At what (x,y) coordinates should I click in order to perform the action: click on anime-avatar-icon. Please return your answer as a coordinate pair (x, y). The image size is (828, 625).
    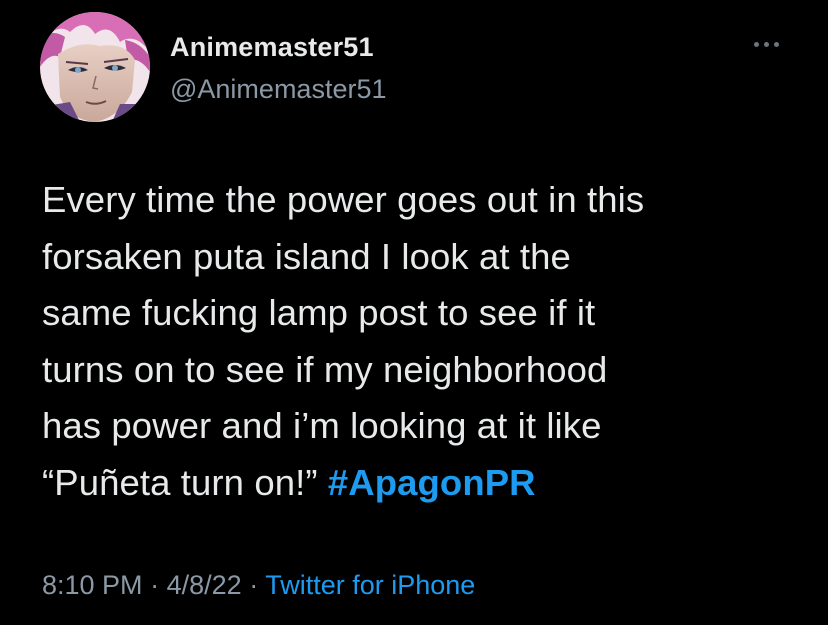
    Looking at the image, I should click on (95, 67).